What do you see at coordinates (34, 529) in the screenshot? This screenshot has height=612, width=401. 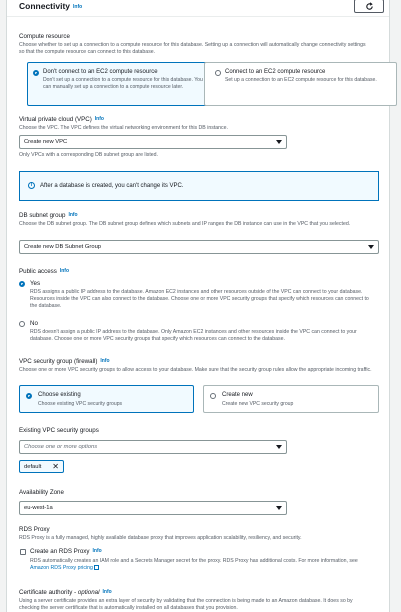 I see `rds-proxy-label: RDS Proxy` at bounding box center [34, 529].